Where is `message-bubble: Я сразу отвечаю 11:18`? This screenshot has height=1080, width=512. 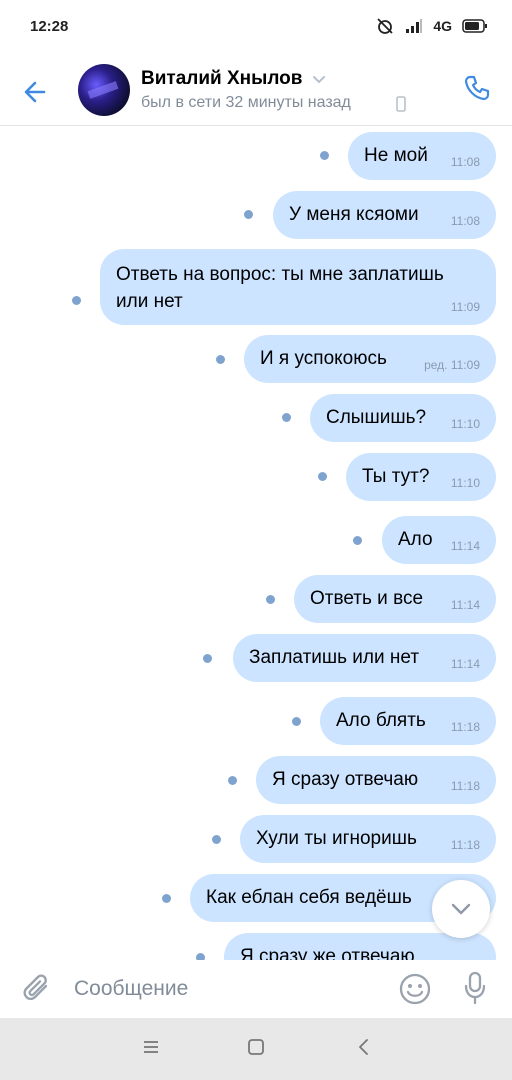 message-bubble: Я сразу отвечаю 11:18 is located at coordinates (376, 780).